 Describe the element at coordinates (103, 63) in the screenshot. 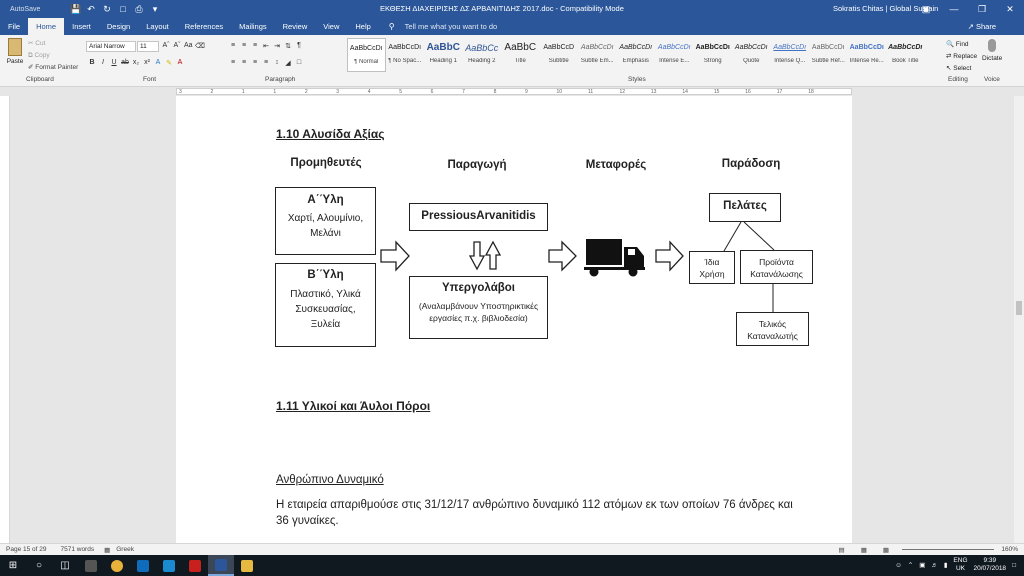

I see `italic-icon: I` at that location.